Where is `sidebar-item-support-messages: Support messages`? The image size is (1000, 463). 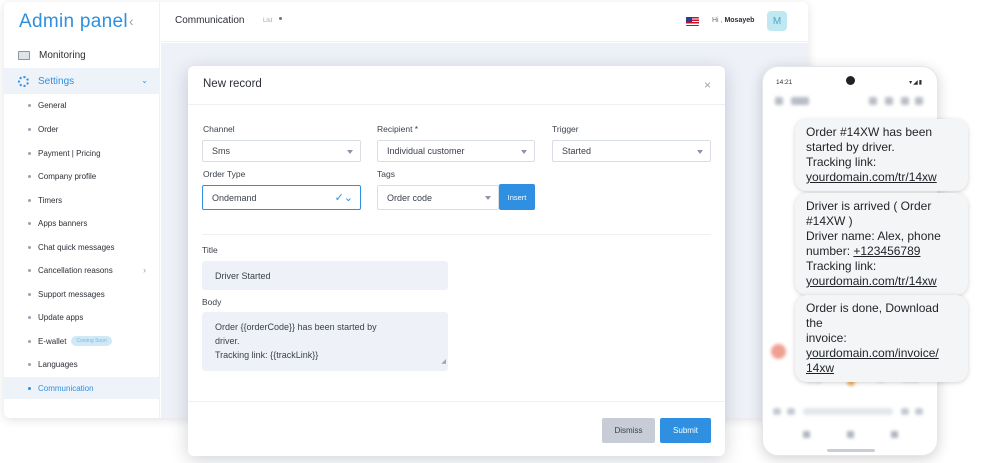
sidebar-item-support-messages: Support messages is located at coordinates (82, 294).